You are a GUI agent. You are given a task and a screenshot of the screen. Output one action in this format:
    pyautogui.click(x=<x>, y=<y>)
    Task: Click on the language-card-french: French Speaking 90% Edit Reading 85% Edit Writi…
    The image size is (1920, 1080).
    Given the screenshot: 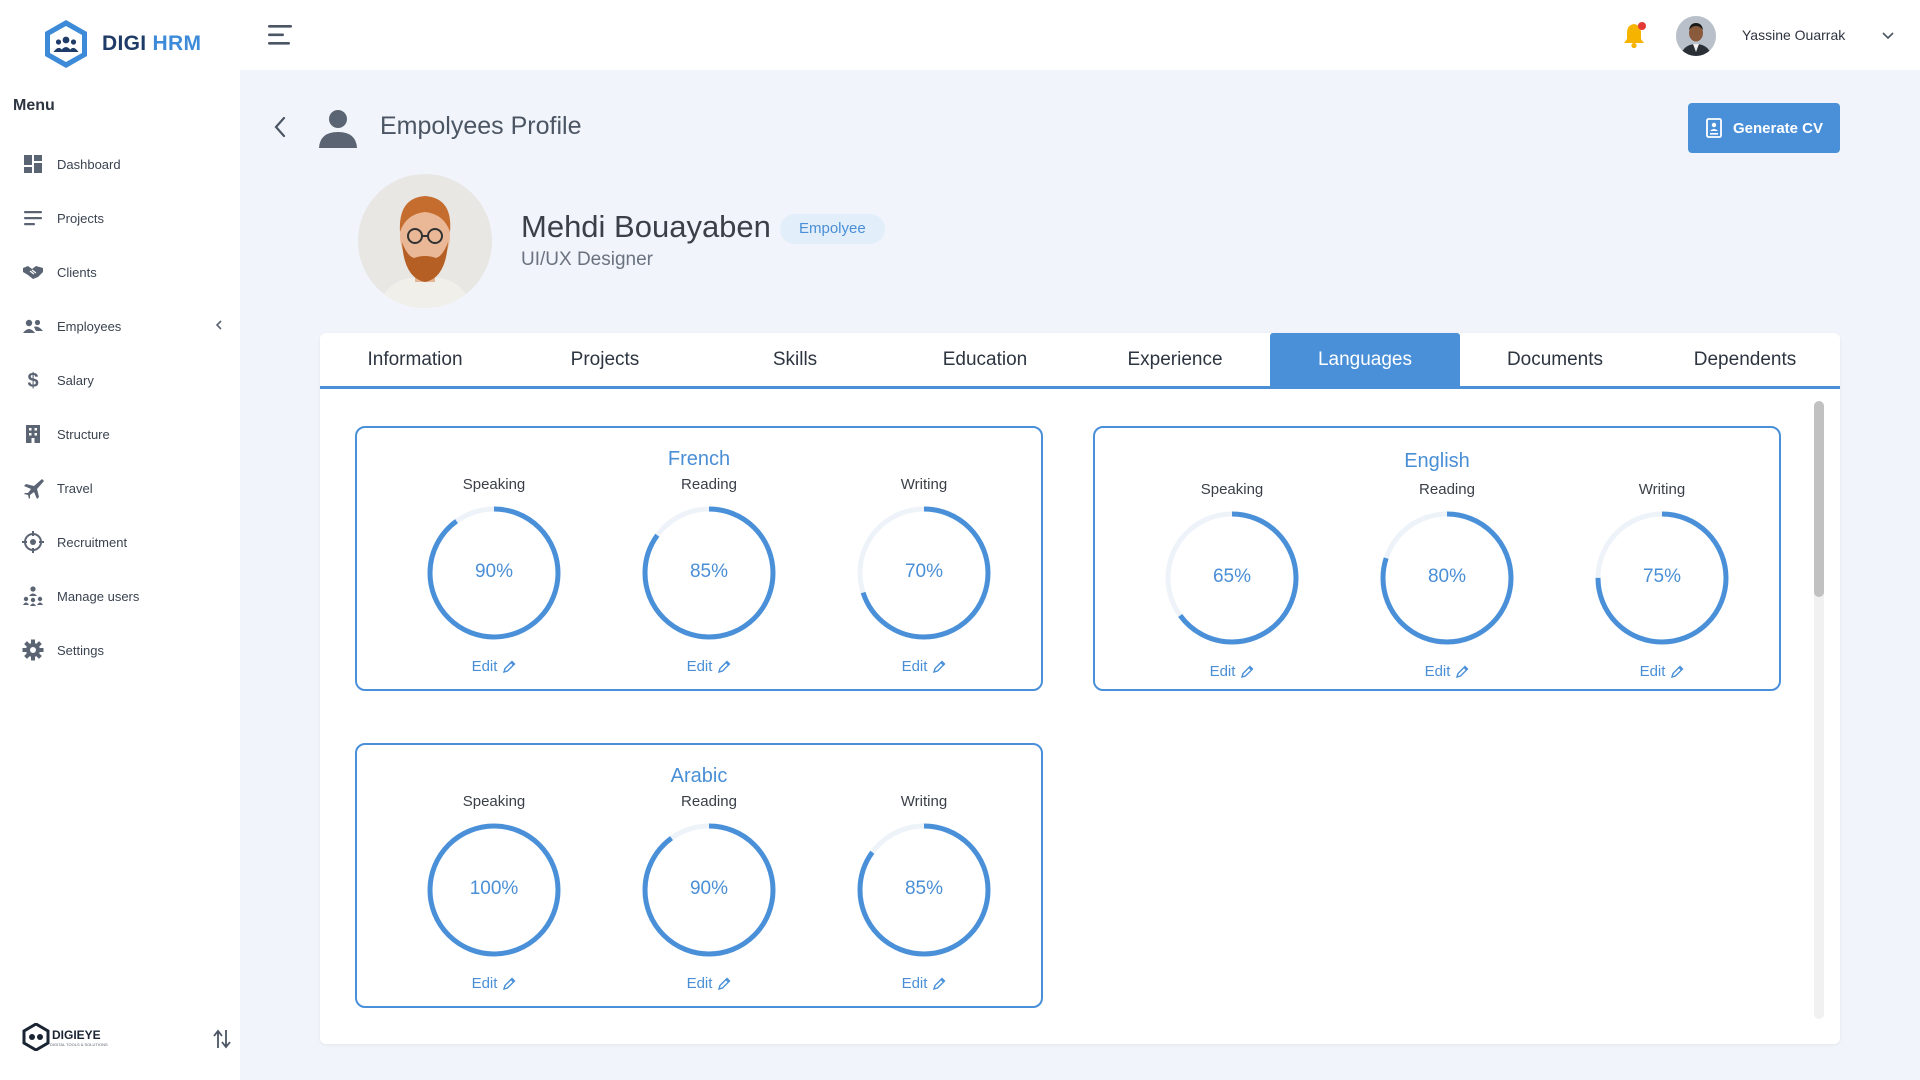 What is the action you would take?
    pyautogui.click(x=699, y=558)
    